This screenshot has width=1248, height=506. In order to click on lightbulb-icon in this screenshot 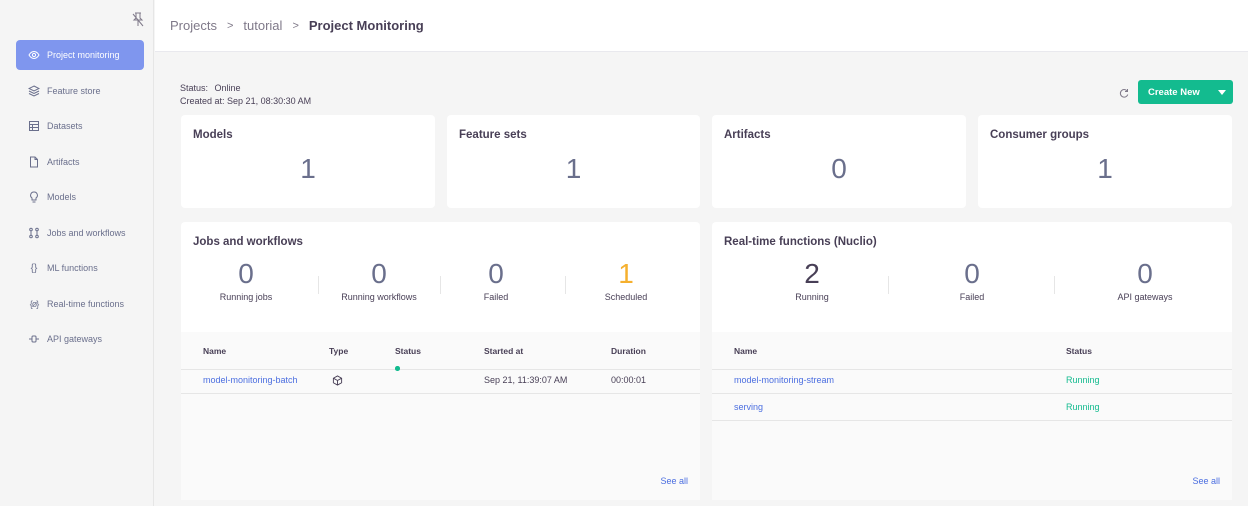, I will do `click(34, 197)`.